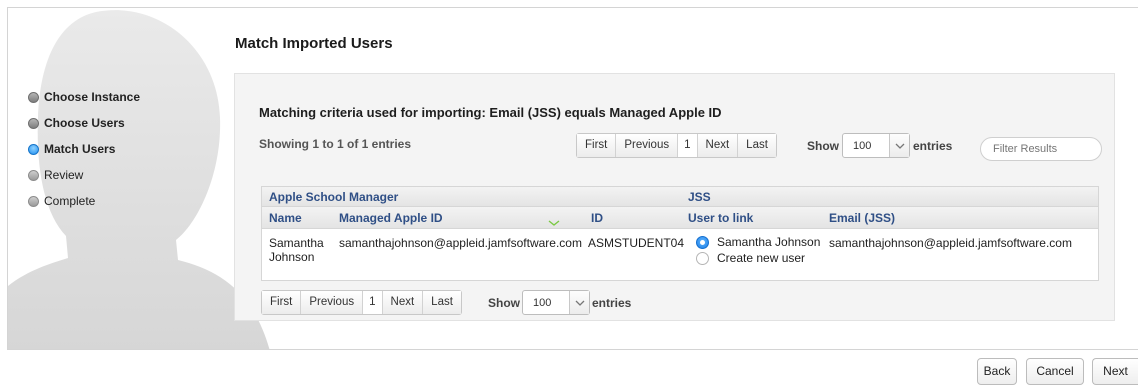 This screenshot has height=388, width=1138. What do you see at coordinates (680, 197) in the screenshot?
I see `table-group-header: Apple School Manager JSS` at bounding box center [680, 197].